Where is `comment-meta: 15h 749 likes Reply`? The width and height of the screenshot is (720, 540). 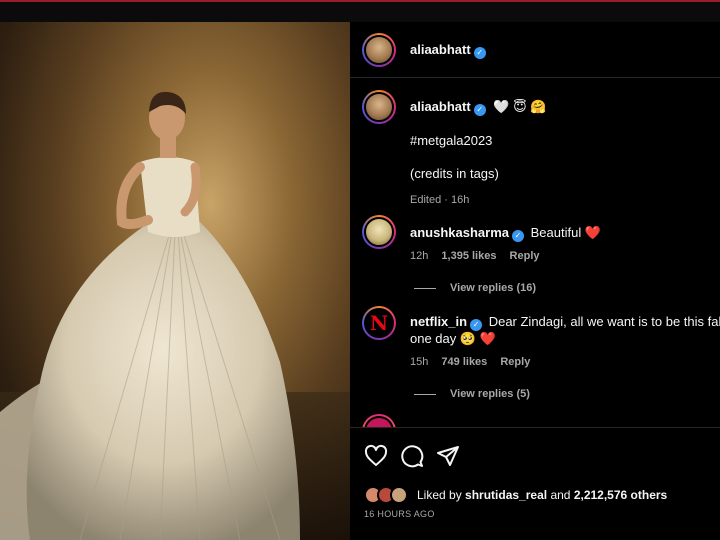 comment-meta: 15h 749 likes Reply is located at coordinates (475, 362).